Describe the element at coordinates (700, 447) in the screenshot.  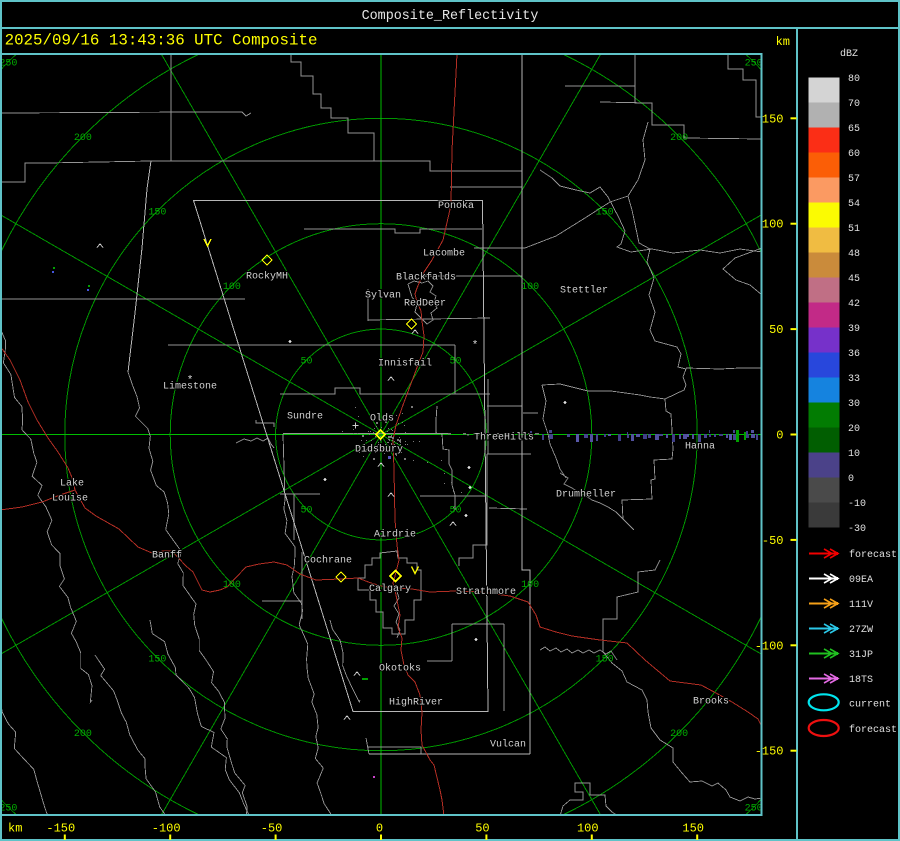
I see `svg-text: Hanna` at that location.